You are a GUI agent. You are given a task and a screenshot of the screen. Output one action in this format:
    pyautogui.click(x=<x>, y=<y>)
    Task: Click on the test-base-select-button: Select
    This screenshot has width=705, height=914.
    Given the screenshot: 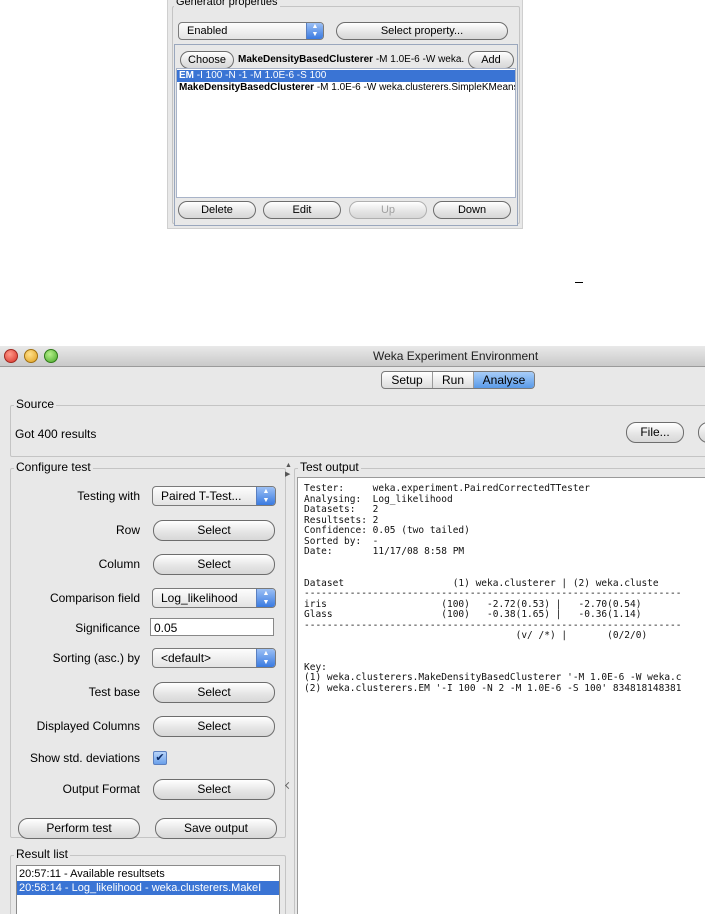 What is the action you would take?
    pyautogui.click(x=214, y=692)
    